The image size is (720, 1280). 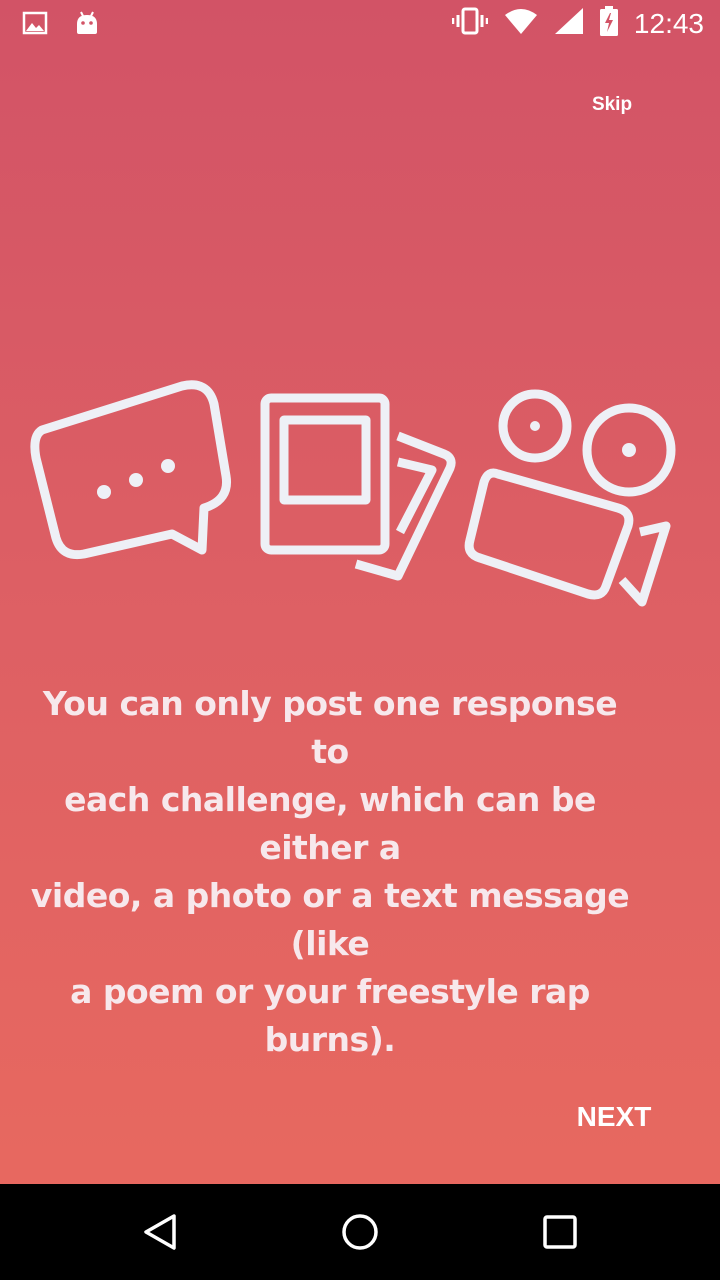 I want to click on back-button, so click(x=160, y=1232).